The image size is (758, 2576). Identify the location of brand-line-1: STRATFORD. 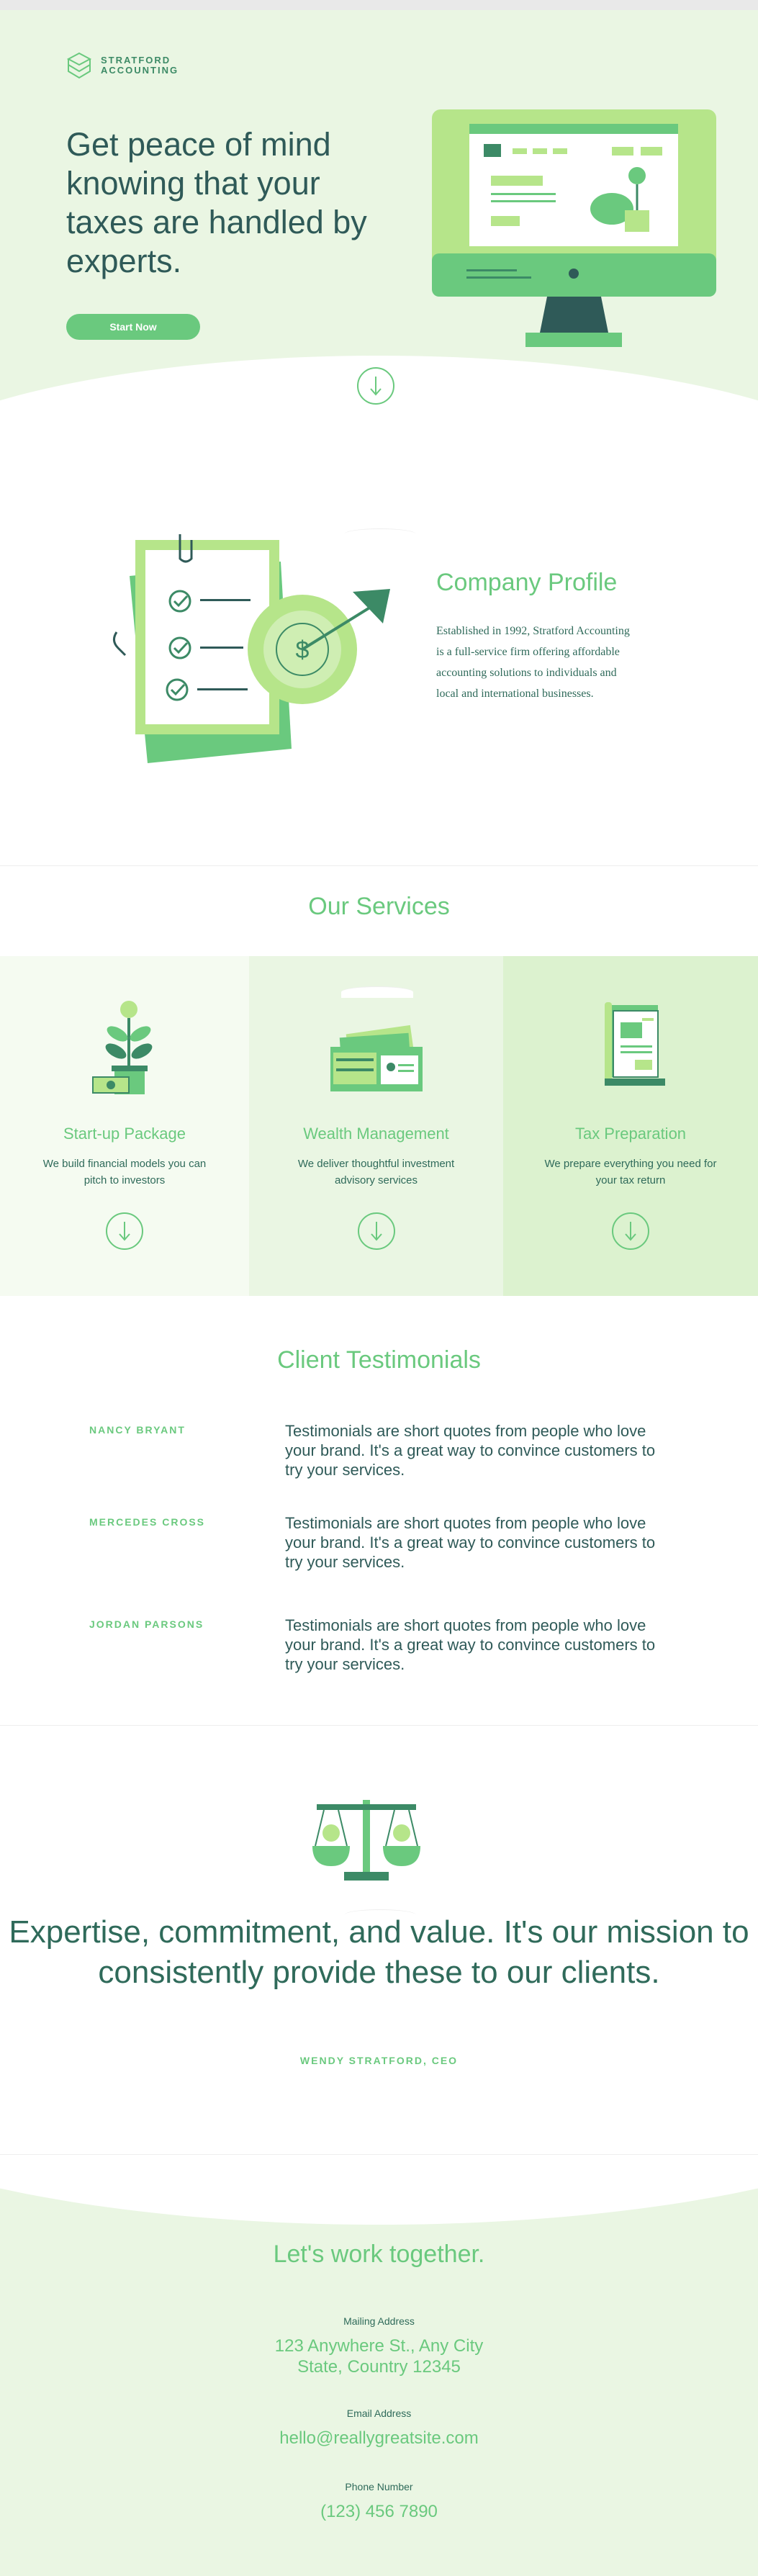
(136, 60).